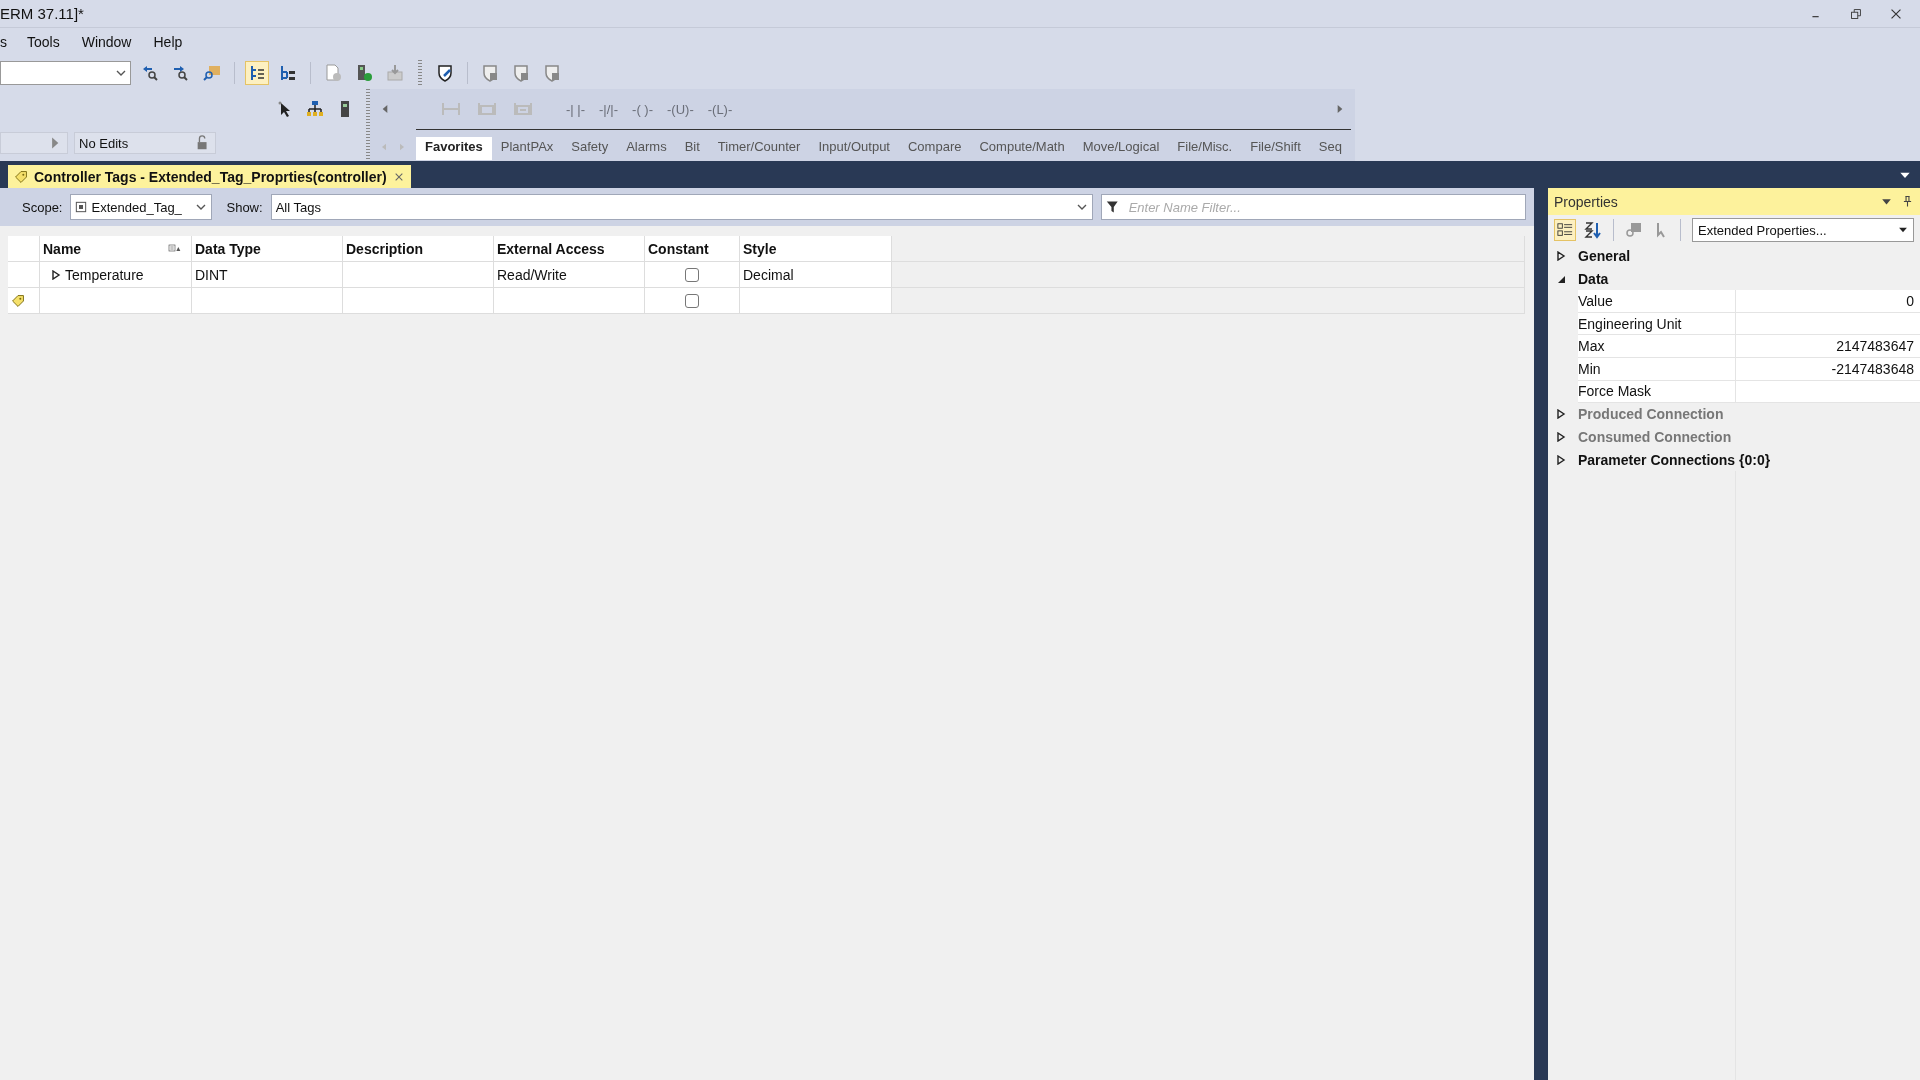 This screenshot has width=1920, height=1080. Describe the element at coordinates (569, 275) in the screenshot. I see `table-cell: Read/Write` at that location.